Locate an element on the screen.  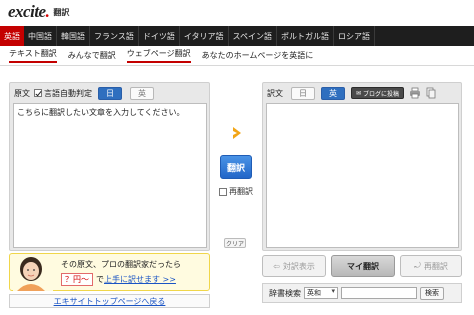
retranslate-button-label: 再翻訳 is located at coordinates (435, 266).